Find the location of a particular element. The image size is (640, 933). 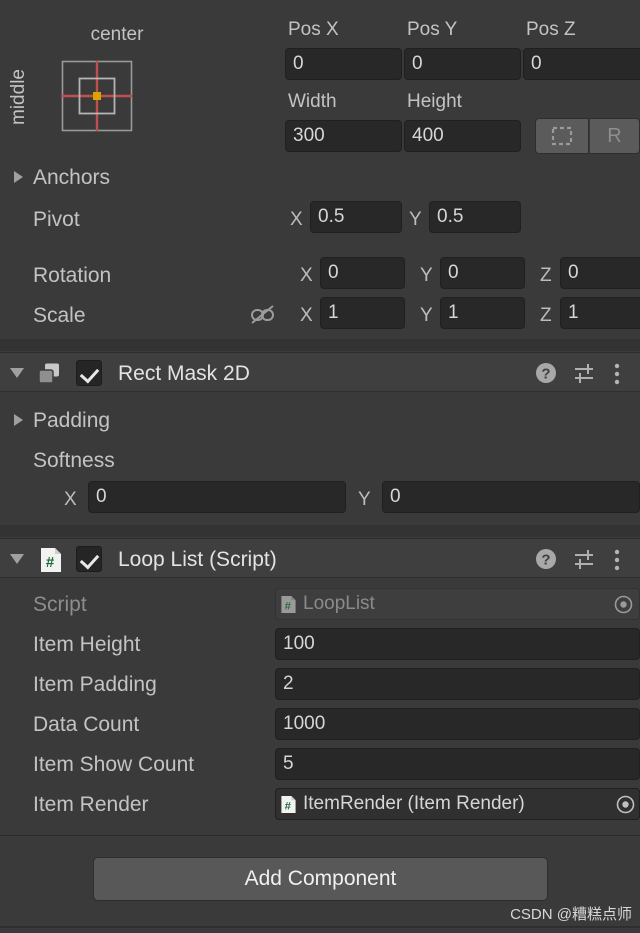

add-component-button: Add Component is located at coordinates (320, 879).